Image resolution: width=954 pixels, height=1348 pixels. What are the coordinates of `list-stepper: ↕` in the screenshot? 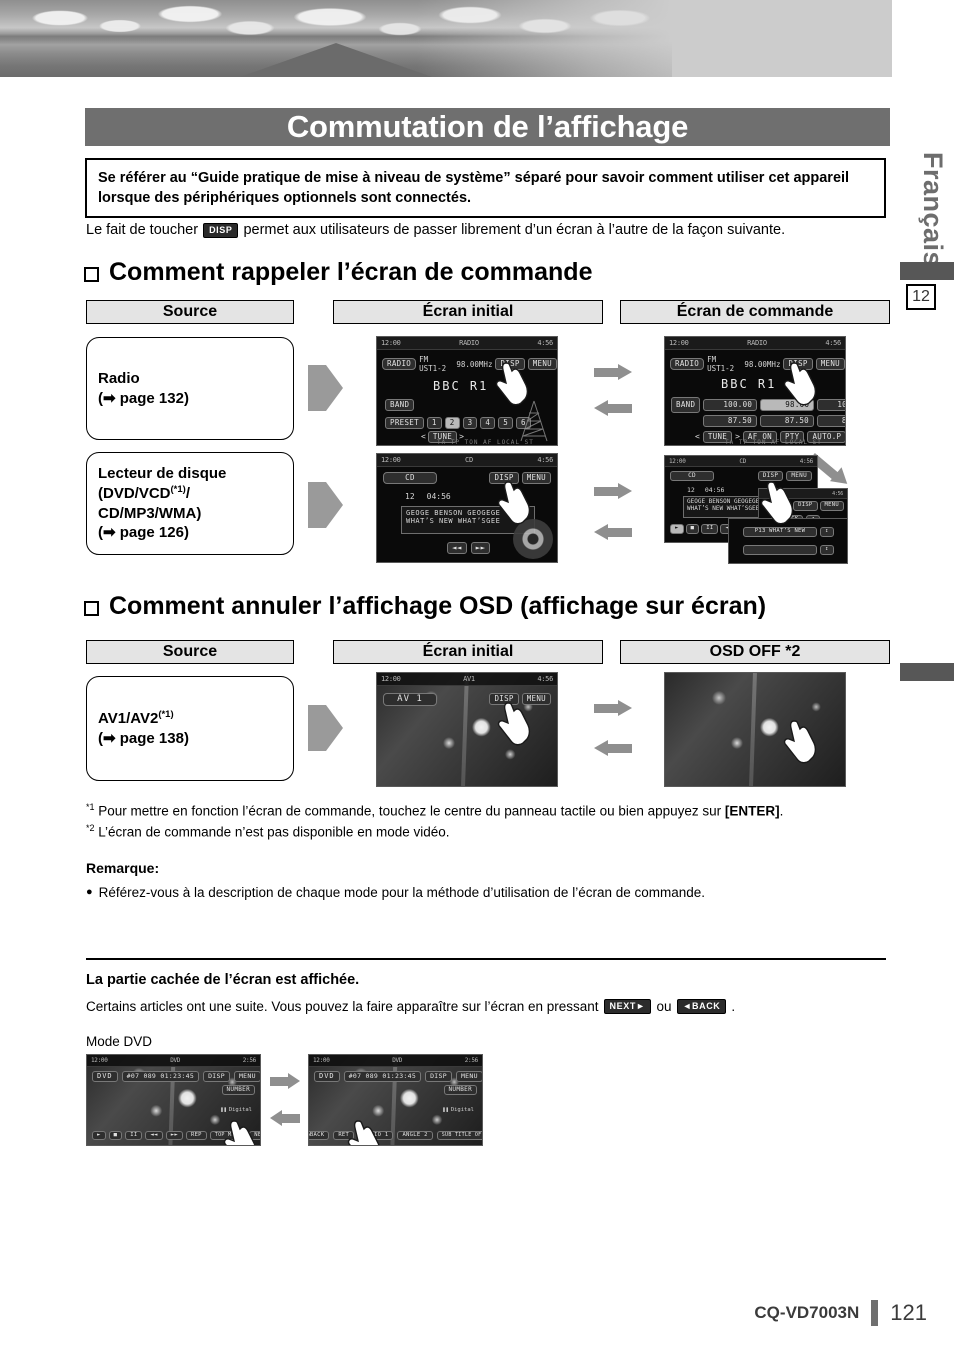 It's located at (827, 532).